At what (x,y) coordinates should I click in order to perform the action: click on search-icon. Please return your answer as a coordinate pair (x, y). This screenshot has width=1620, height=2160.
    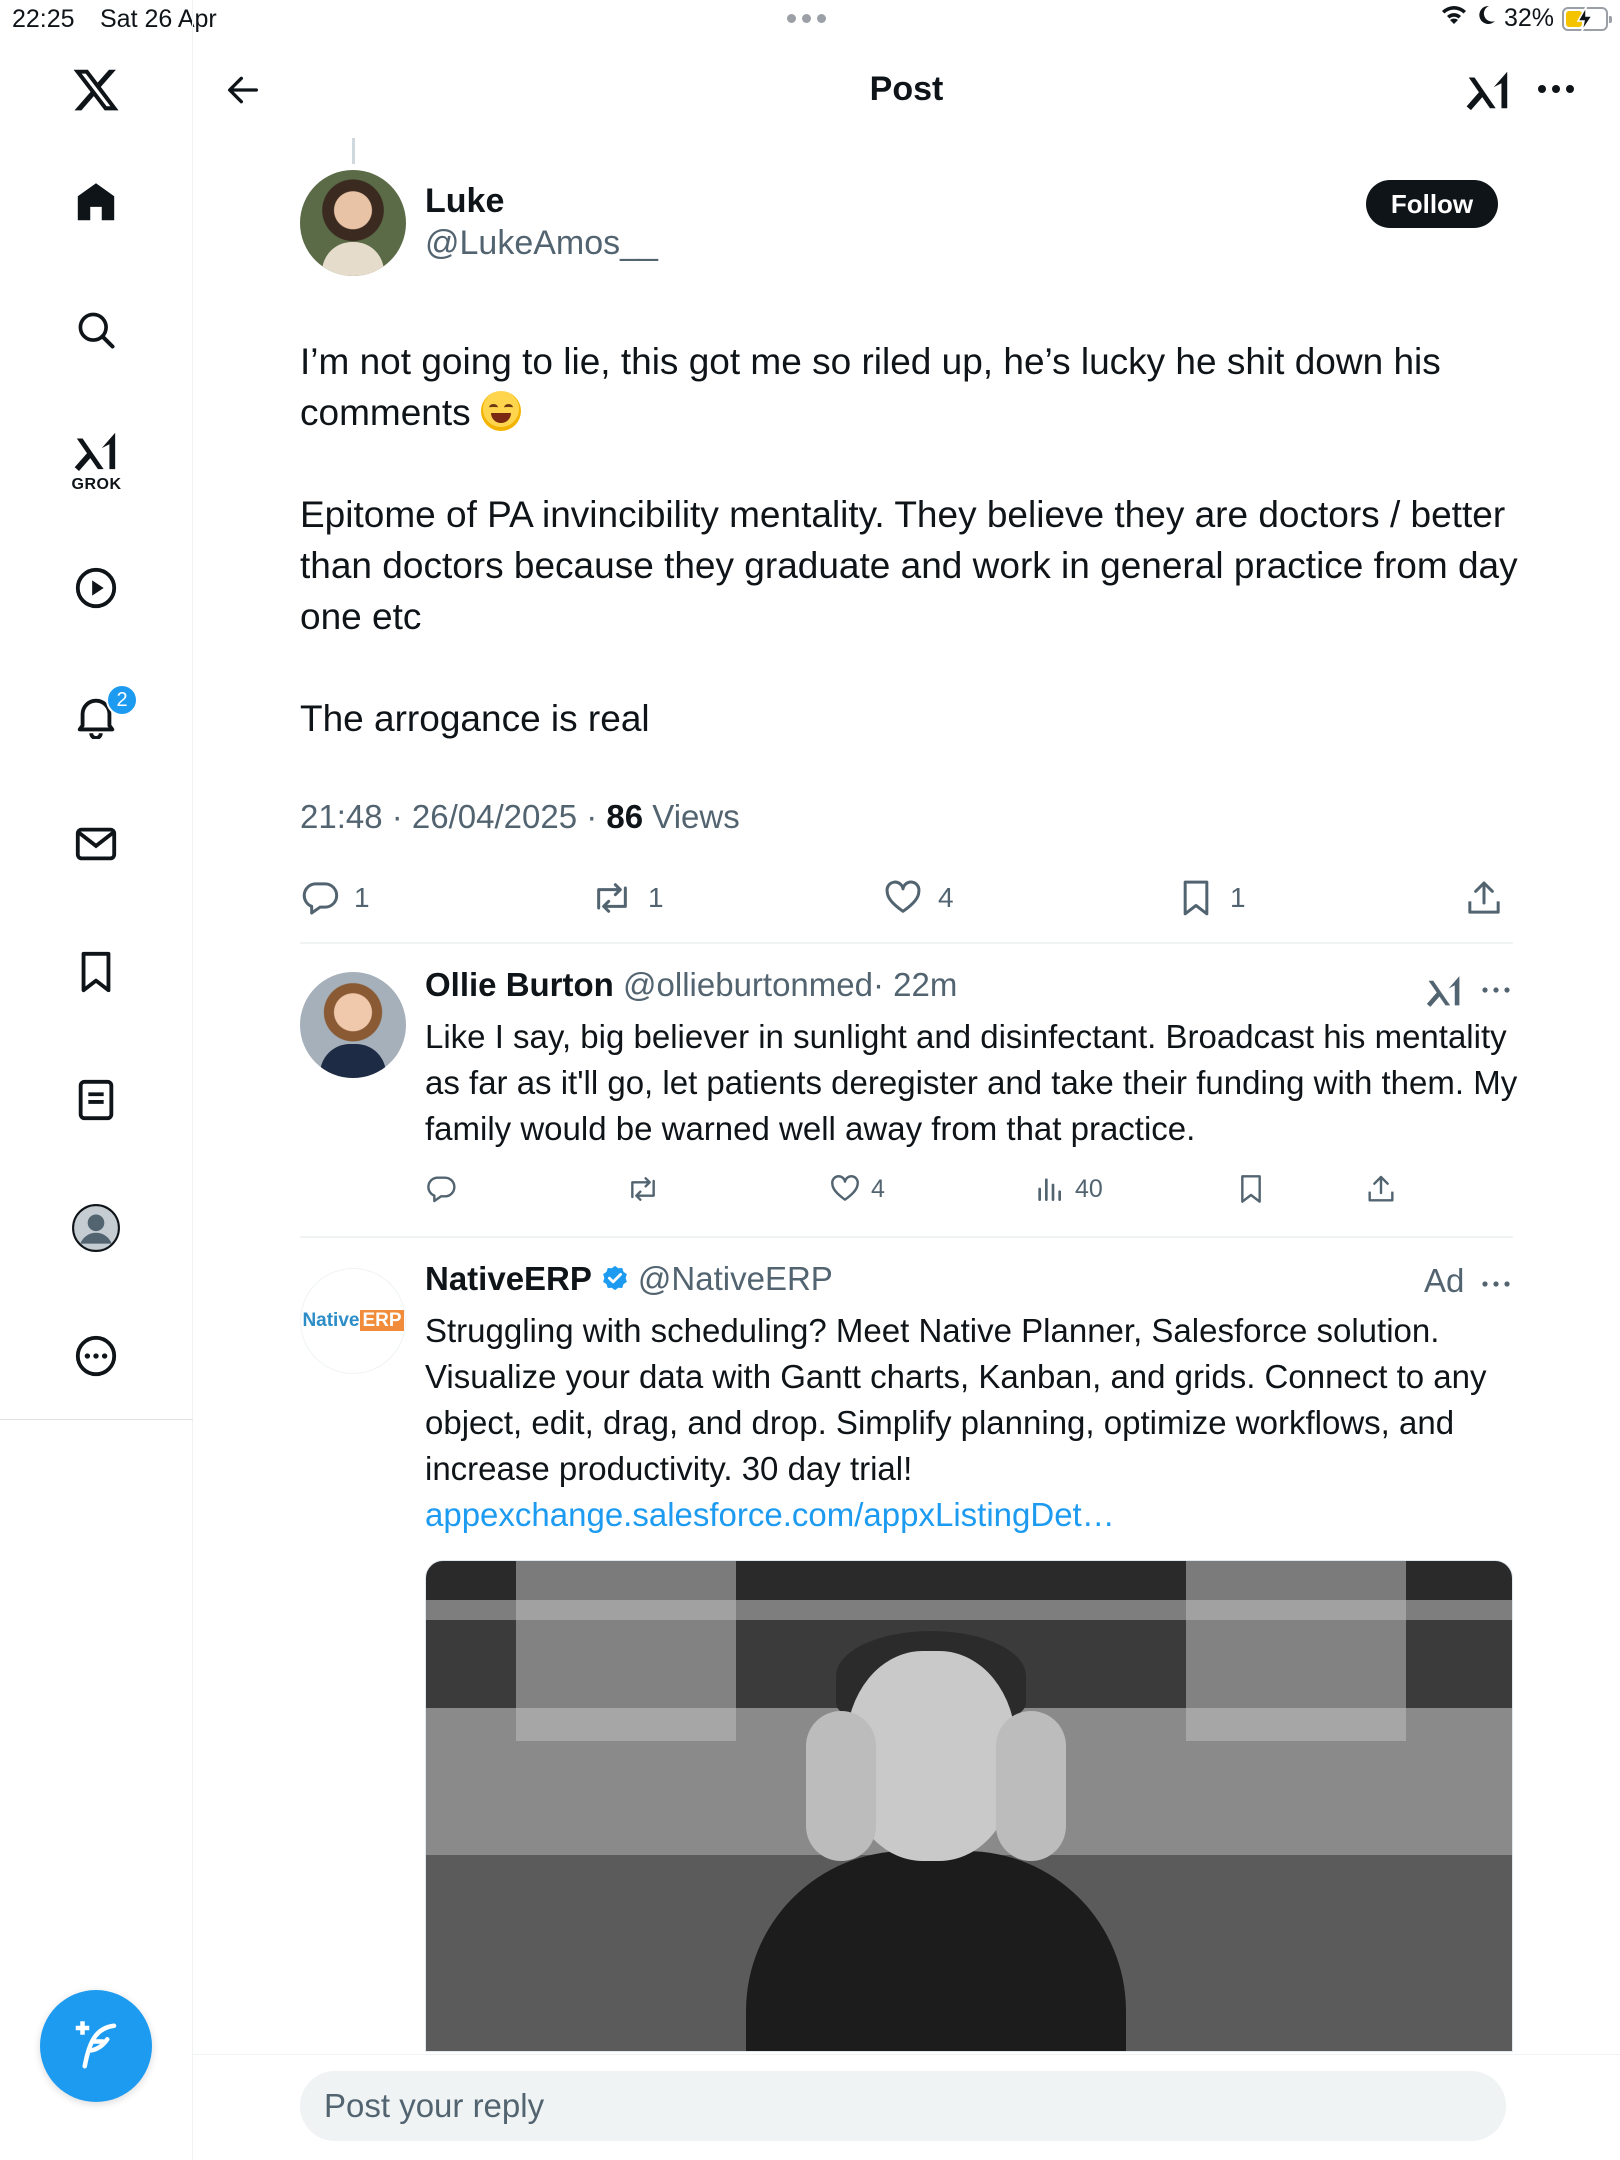
    Looking at the image, I should click on (96, 330).